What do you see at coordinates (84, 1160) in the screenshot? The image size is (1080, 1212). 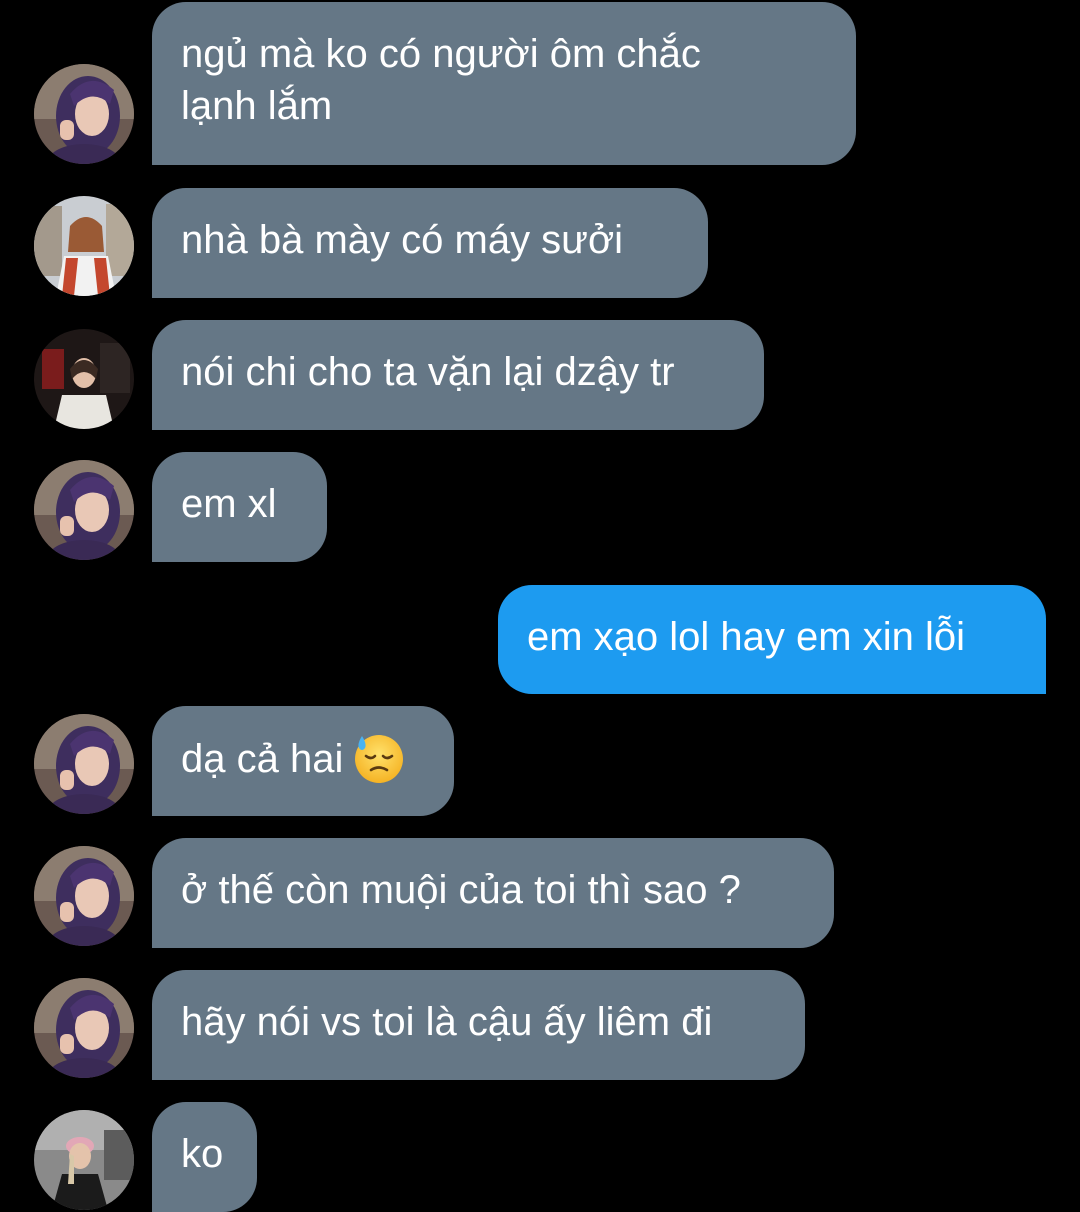 I see `avatar-black-outfit` at bounding box center [84, 1160].